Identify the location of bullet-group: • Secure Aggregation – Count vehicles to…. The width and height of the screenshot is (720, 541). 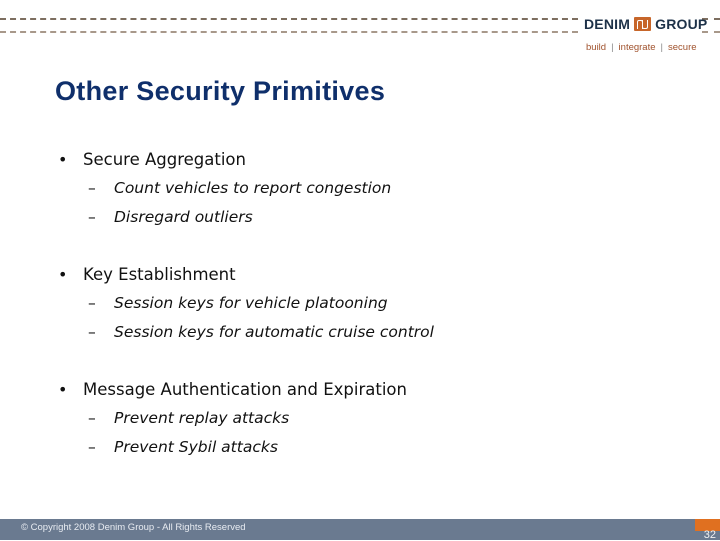
(378, 190).